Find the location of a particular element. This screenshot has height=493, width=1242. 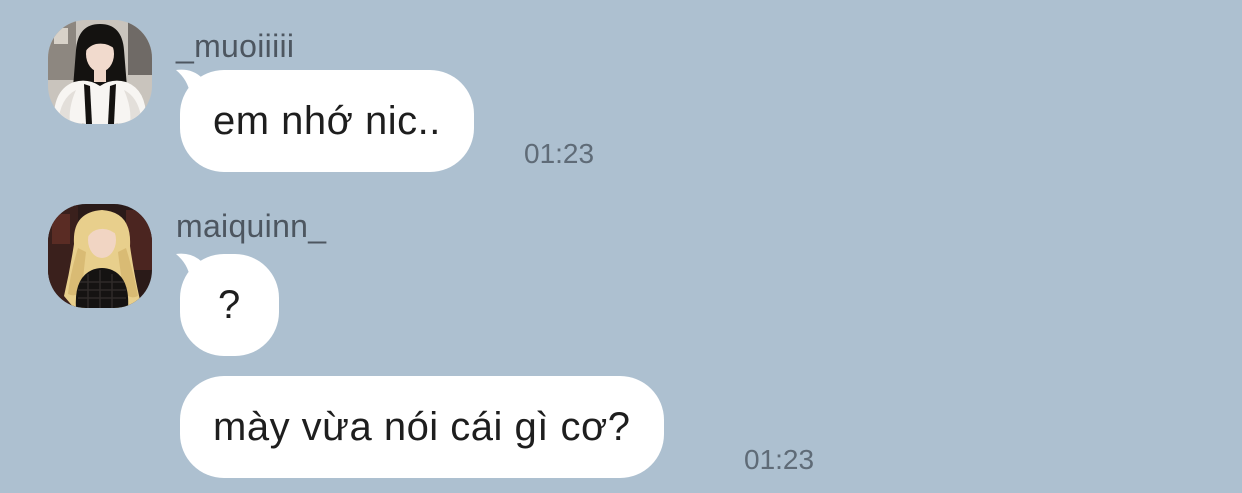

message-text: mày vừa nói cái gì cơ? is located at coordinates (422, 426).